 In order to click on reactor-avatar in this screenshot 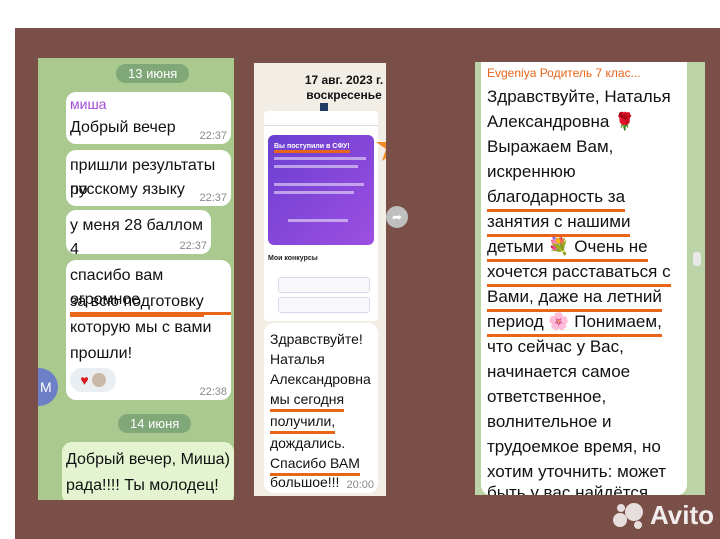, I will do `click(98, 380)`.